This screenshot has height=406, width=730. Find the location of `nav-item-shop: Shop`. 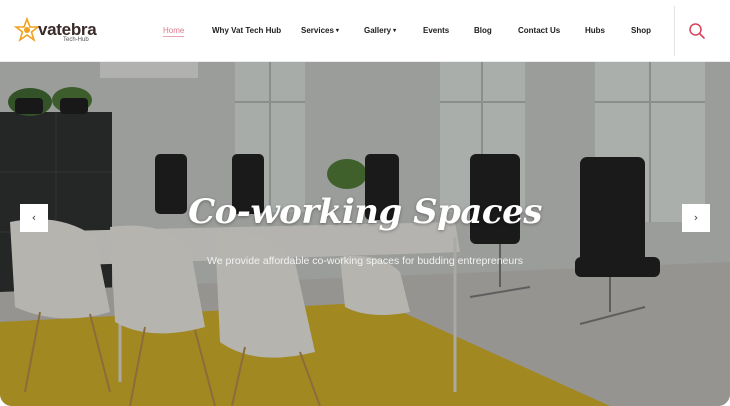

nav-item-shop: Shop is located at coordinates (641, 30).